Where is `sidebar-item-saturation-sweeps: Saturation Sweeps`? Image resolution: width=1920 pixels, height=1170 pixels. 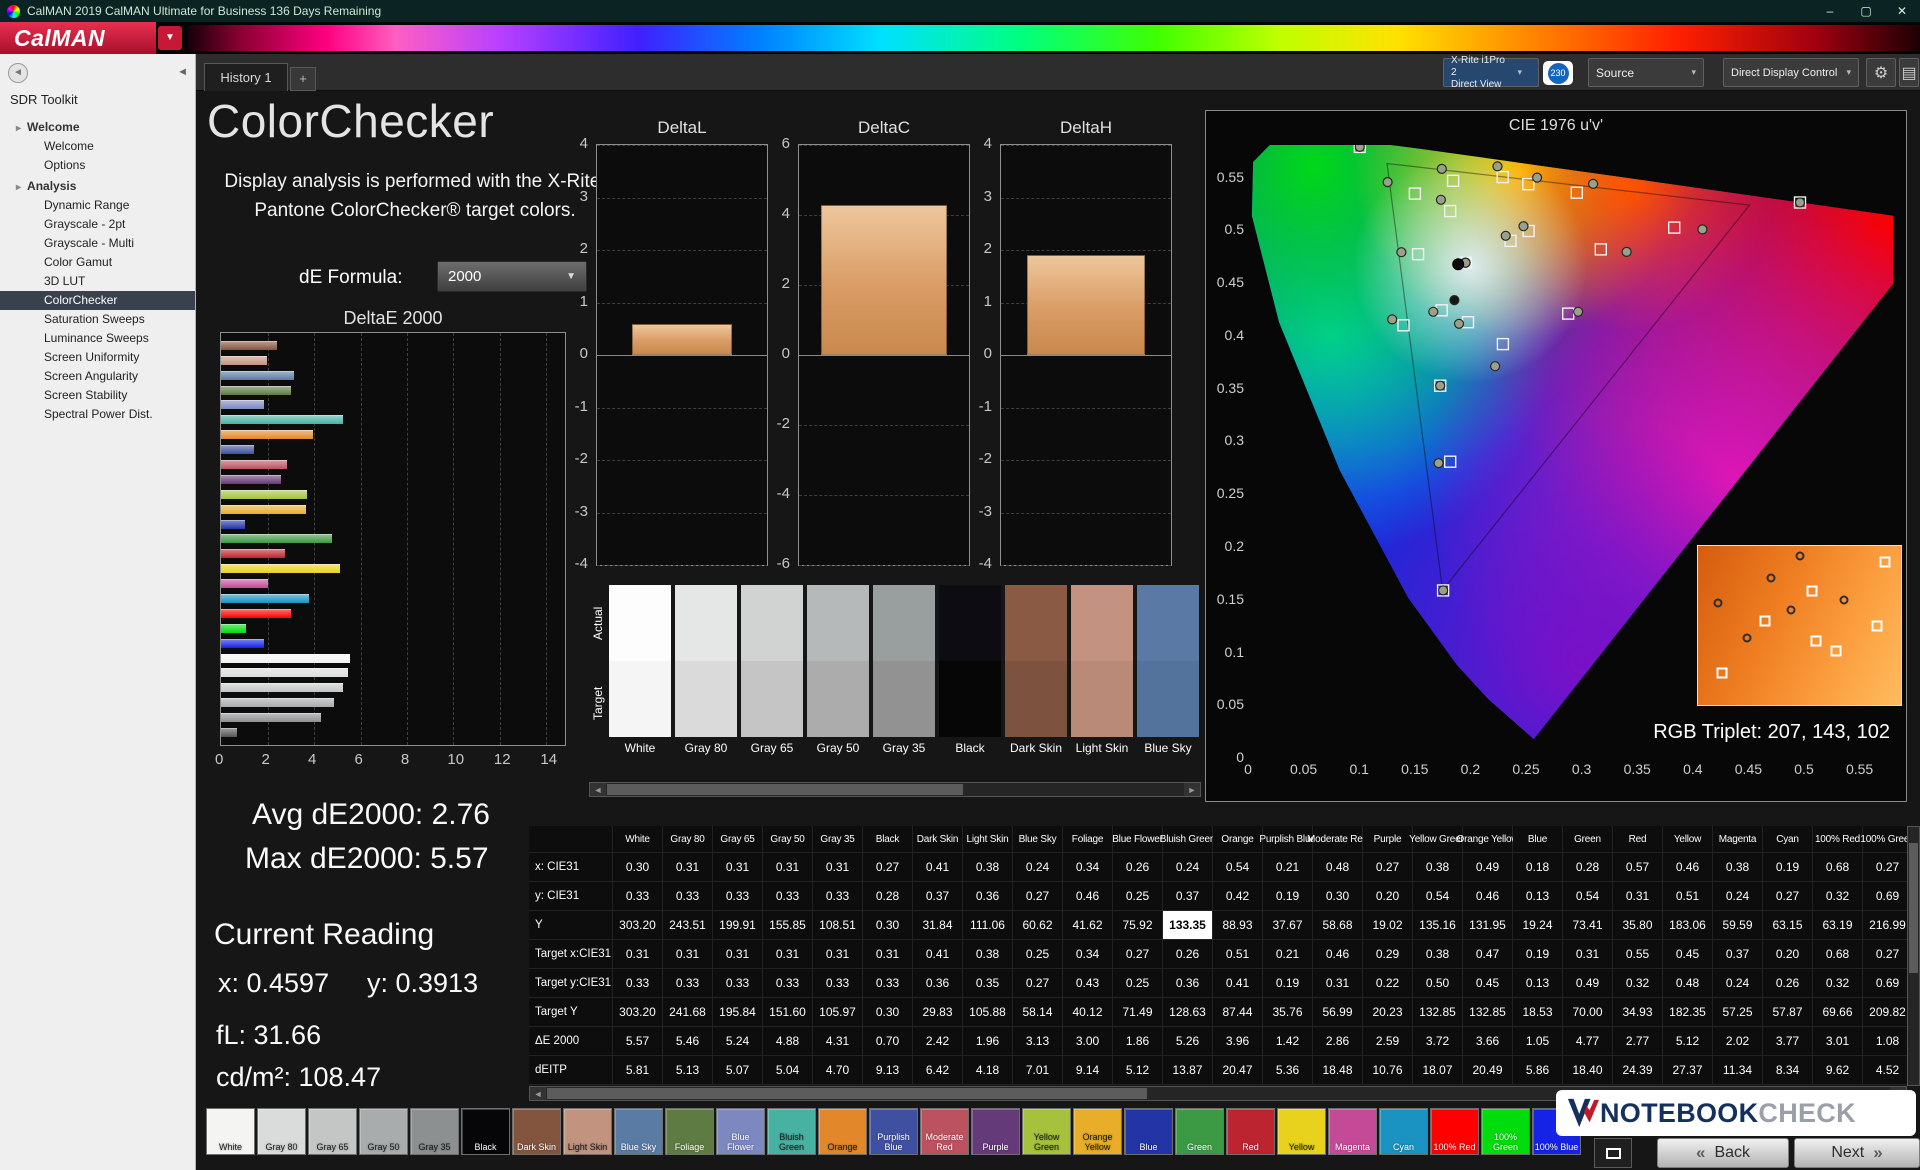 sidebar-item-saturation-sweeps: Saturation Sweeps is located at coordinates (97, 319).